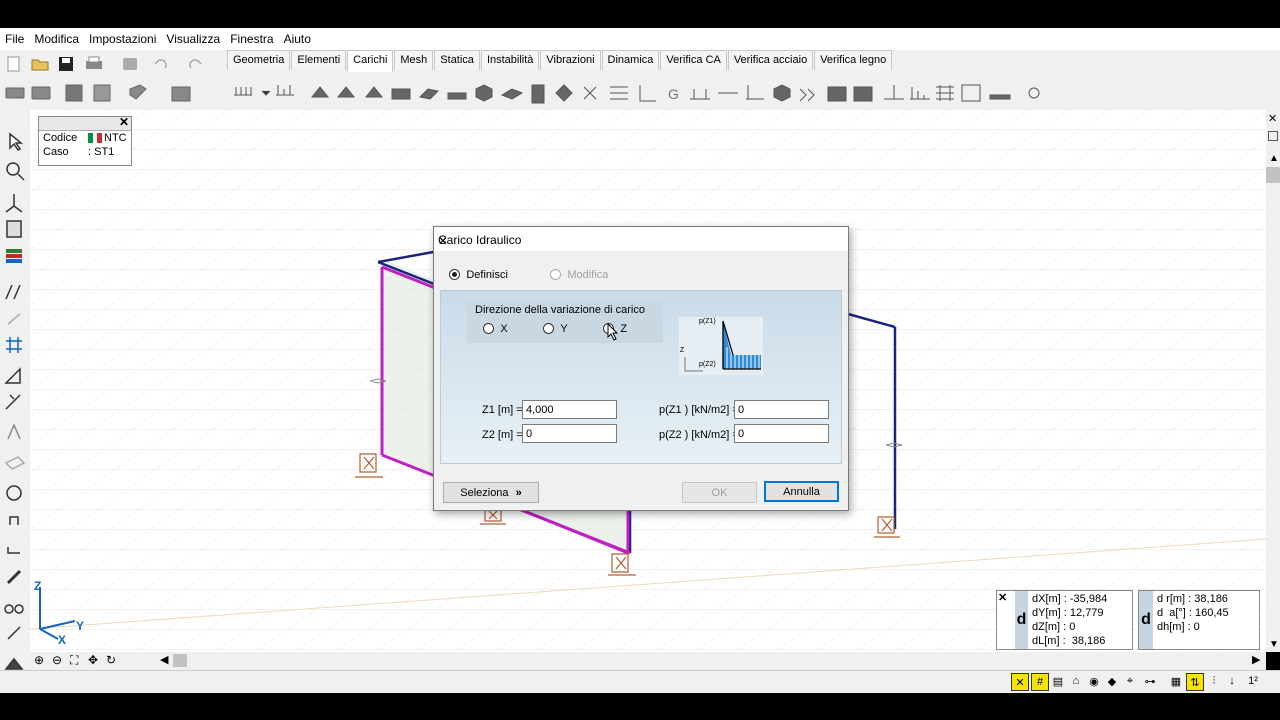 The image size is (1280, 720). What do you see at coordinates (630, 60) in the screenshot?
I see `tab-dinamica: Dinamica` at bounding box center [630, 60].